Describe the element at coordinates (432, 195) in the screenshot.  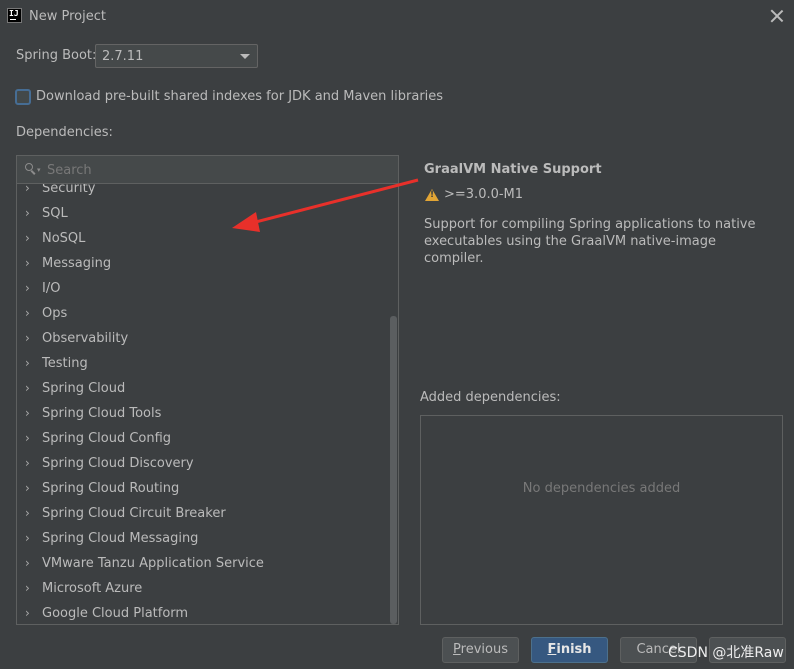
I see `warning-icon` at that location.